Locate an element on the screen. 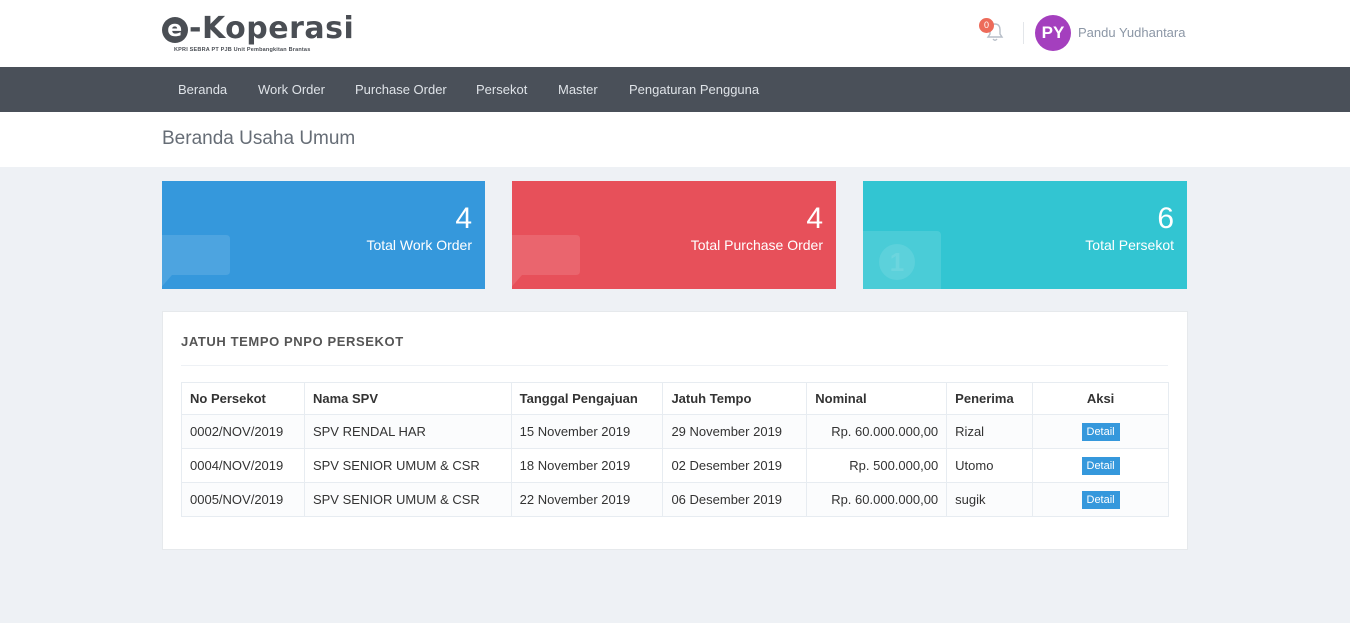 This screenshot has width=1350, height=623. stat-label: Total Persekot is located at coordinates (1129, 245).